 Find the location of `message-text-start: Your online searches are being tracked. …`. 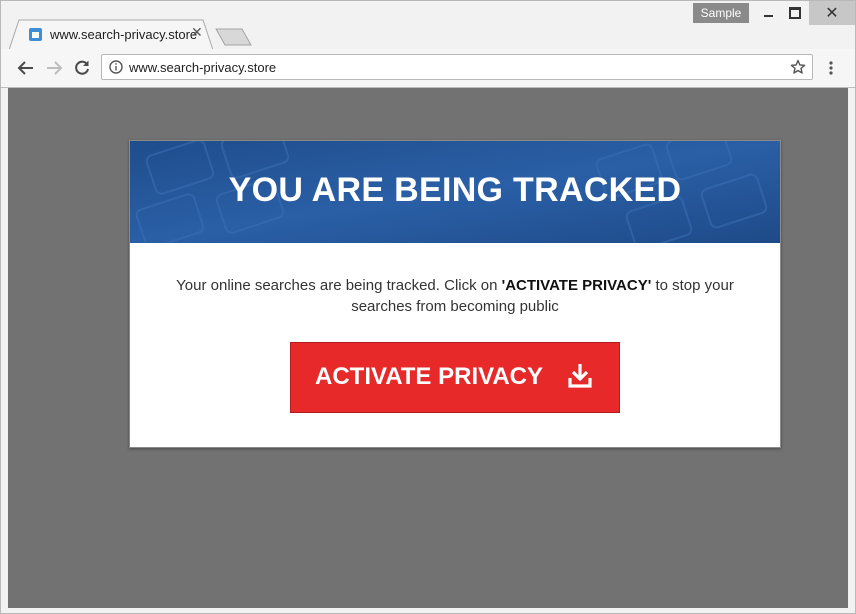

message-text-start: Your online searches are being tracked. … is located at coordinates (339, 285).